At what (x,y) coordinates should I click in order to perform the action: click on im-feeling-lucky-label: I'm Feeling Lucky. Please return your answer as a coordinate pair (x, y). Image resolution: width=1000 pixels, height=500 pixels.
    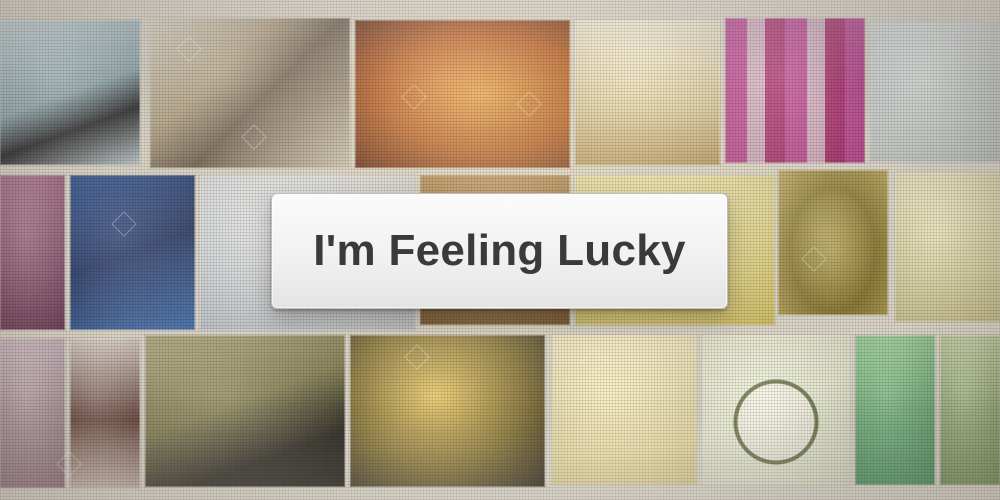
    Looking at the image, I should click on (499, 250).